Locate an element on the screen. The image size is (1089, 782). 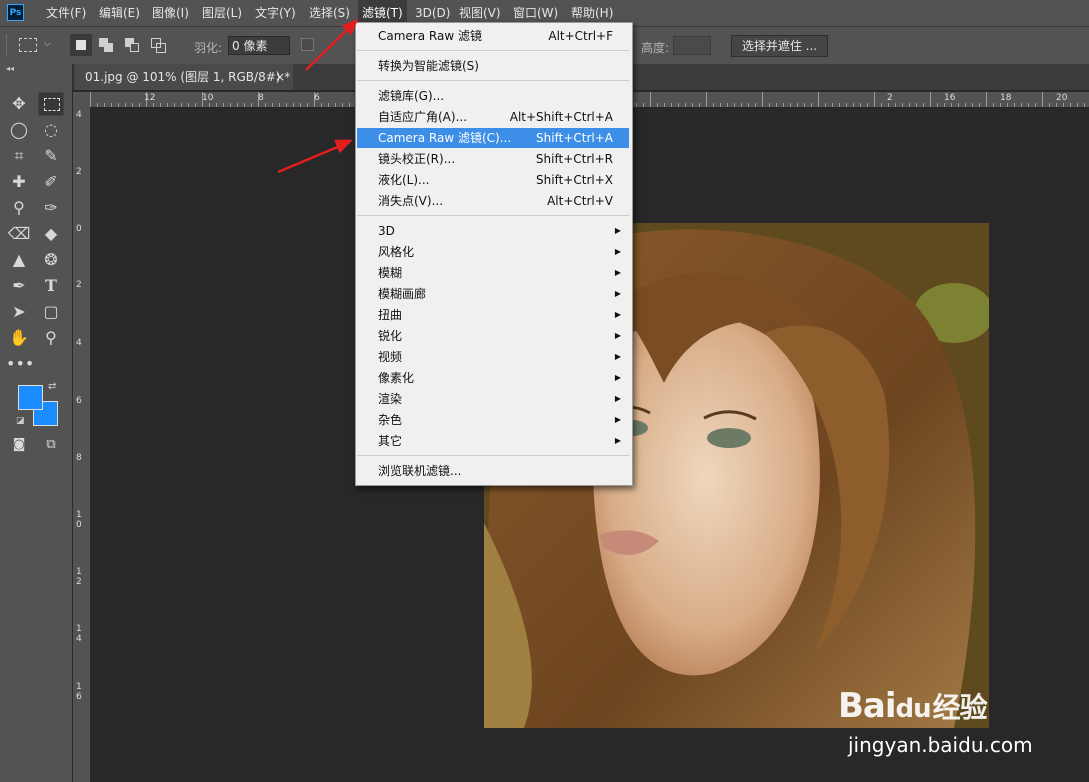
path-select-tool-icon: ➤ is located at coordinates (19, 312).